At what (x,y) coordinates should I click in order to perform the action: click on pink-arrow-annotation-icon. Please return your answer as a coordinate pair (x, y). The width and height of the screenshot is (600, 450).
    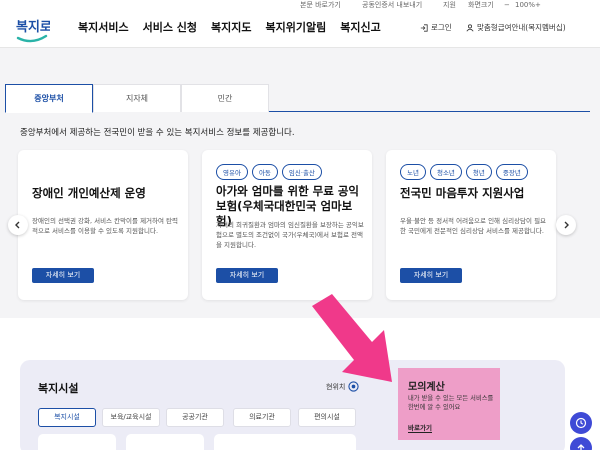
    Looking at the image, I should click on (352, 338).